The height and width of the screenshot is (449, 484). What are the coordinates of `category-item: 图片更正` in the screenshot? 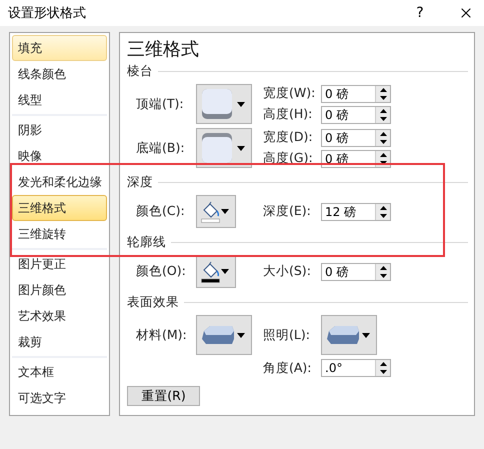 It's located at (59, 264).